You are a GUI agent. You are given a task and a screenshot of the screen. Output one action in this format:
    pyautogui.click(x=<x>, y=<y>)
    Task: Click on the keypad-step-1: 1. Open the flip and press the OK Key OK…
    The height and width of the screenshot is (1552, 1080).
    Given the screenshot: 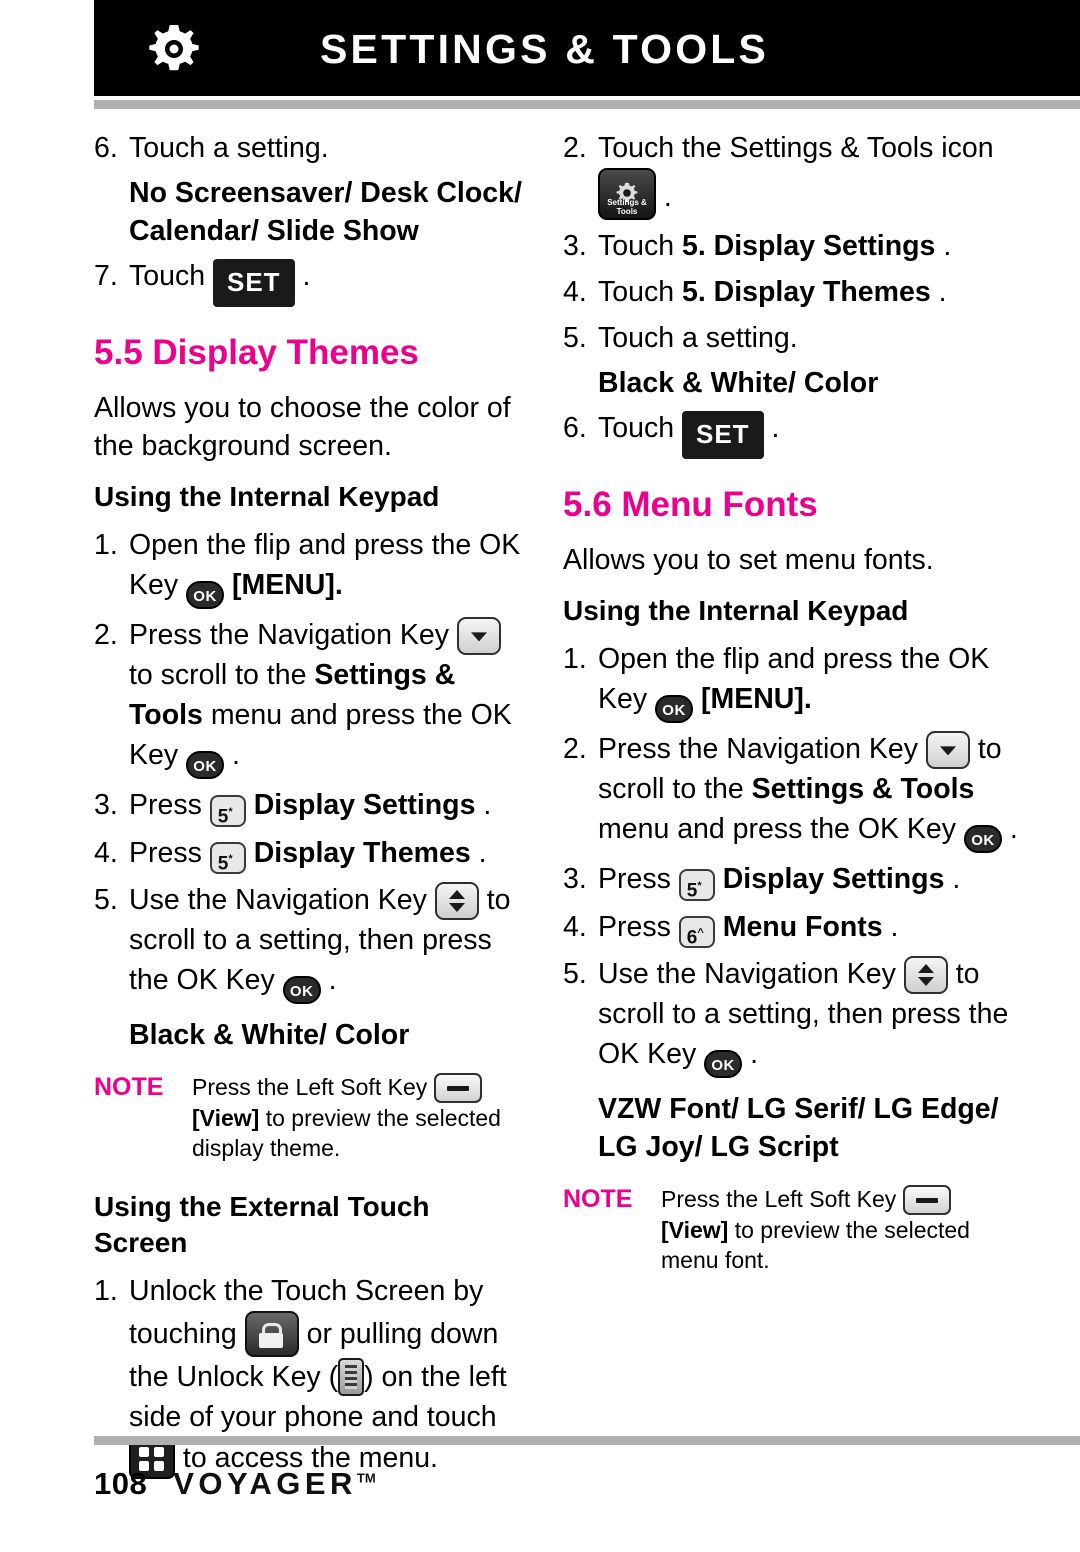 What is the action you would take?
    pyautogui.click(x=309, y=567)
    